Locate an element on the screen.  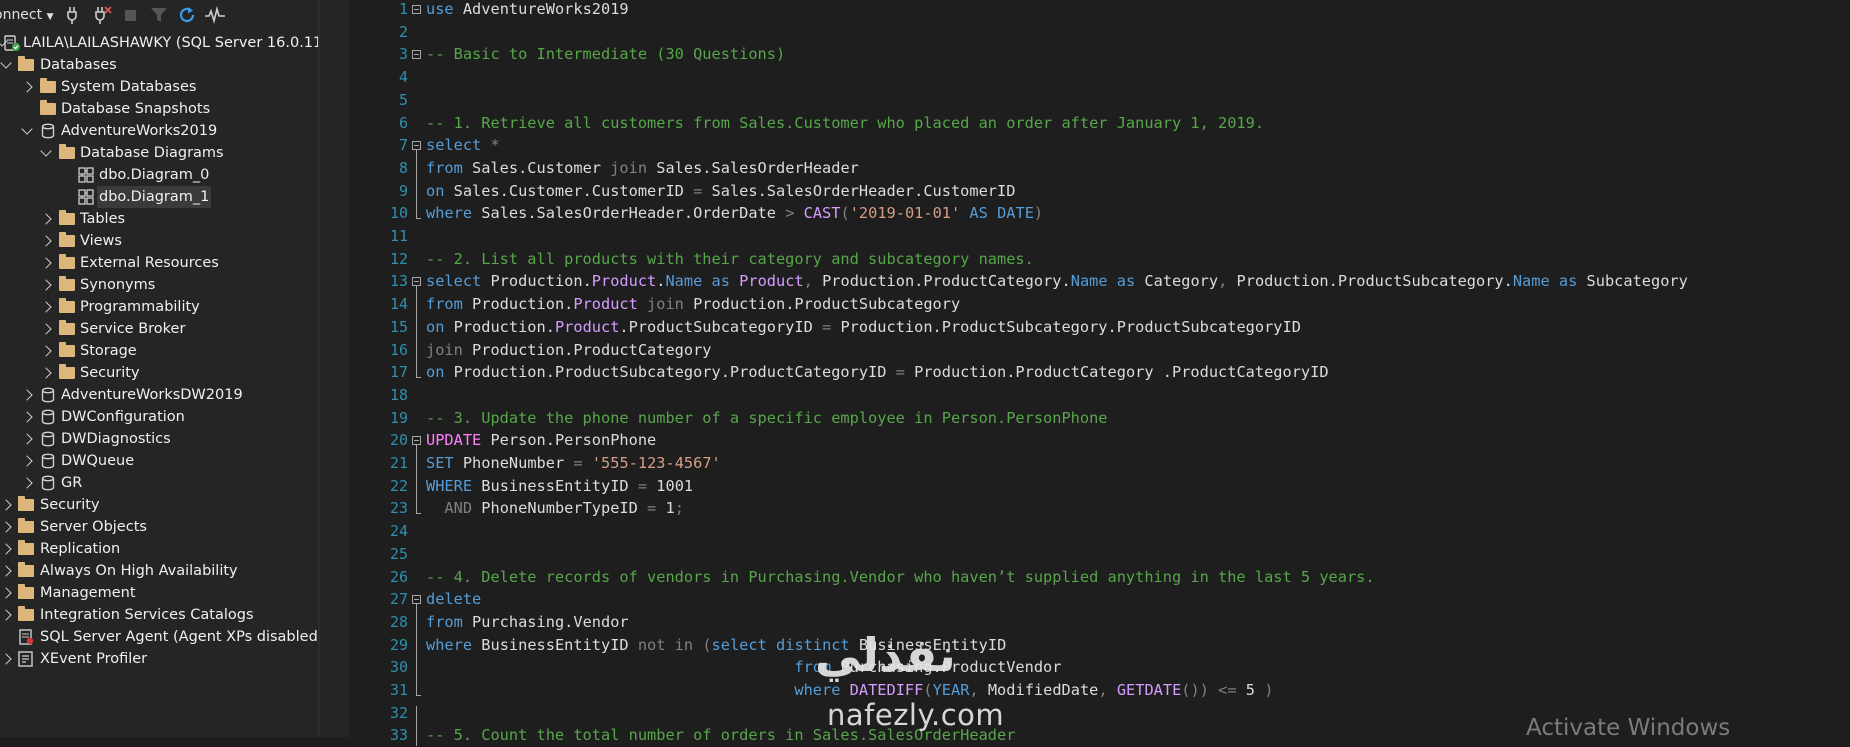
tree-node: Storage is located at coordinates (159, 351).